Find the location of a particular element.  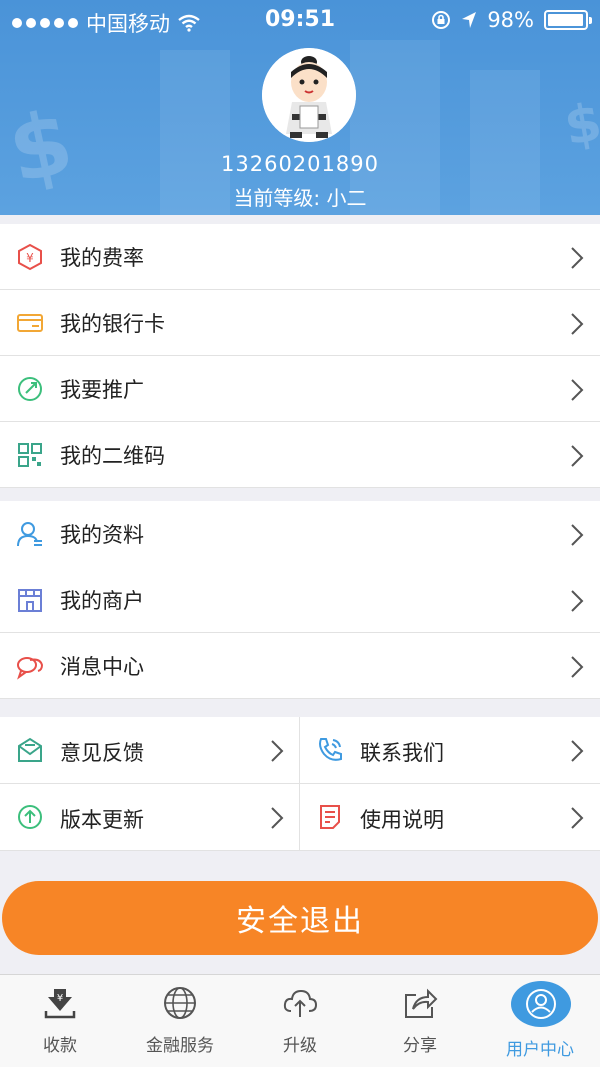

menu-item-profile: 我的资料 is located at coordinates (300, 534).